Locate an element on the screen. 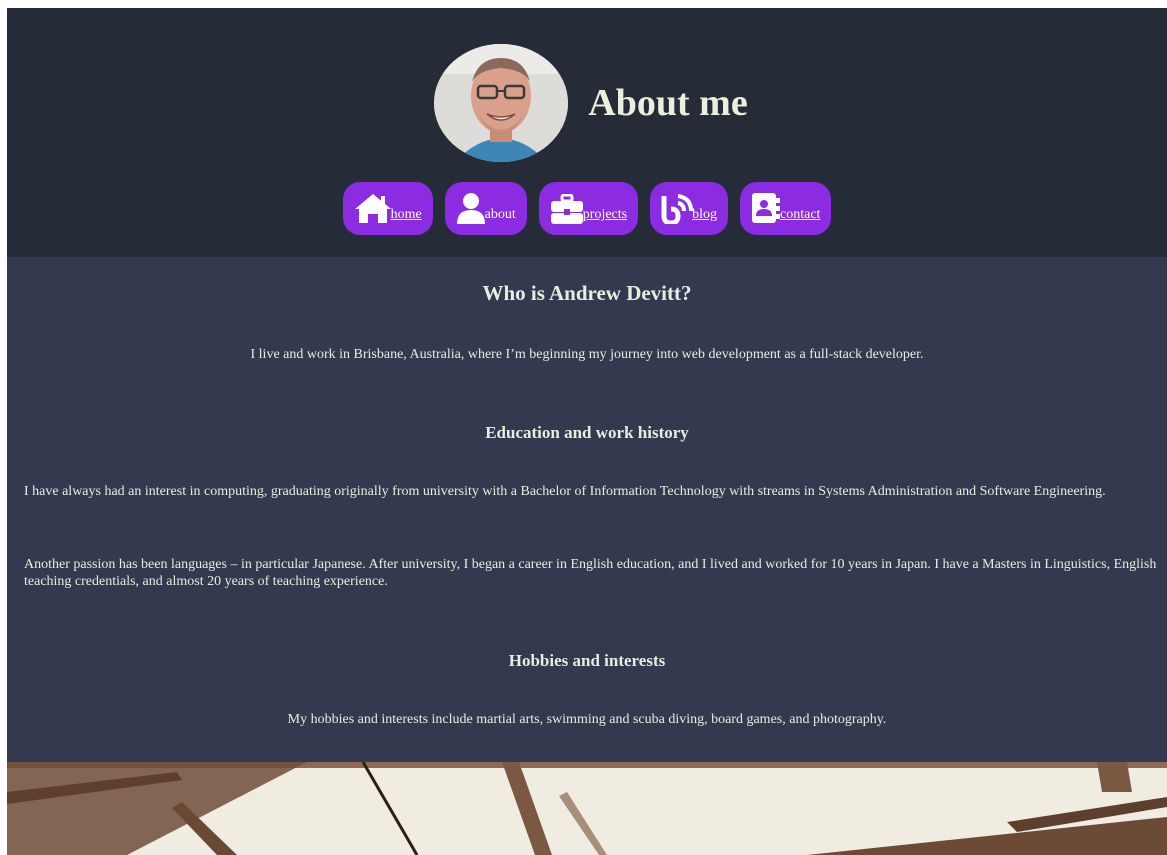  rss-icon is located at coordinates (677, 209).